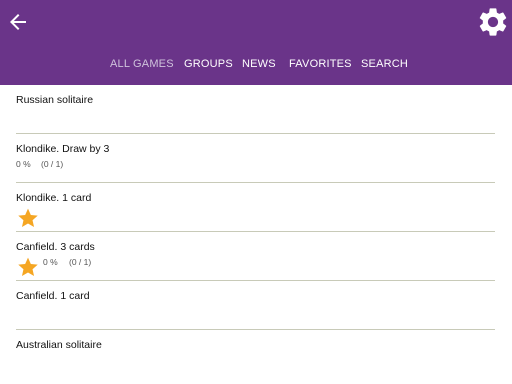 This screenshot has height=384, width=512. I want to click on list-item-canfield-3-cards: Canfield. 3 cards 0 % (0 / 1), so click(256, 256).